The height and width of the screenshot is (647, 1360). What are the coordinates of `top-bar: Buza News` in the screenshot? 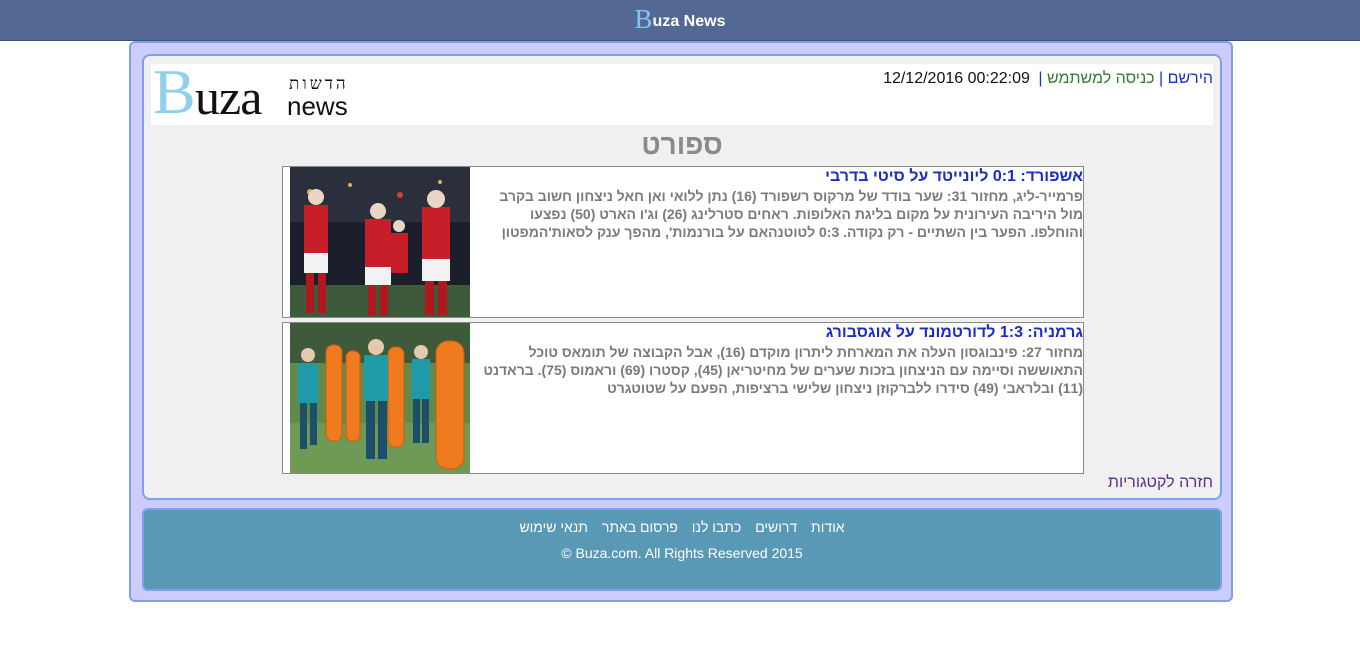 It's located at (680, 20).